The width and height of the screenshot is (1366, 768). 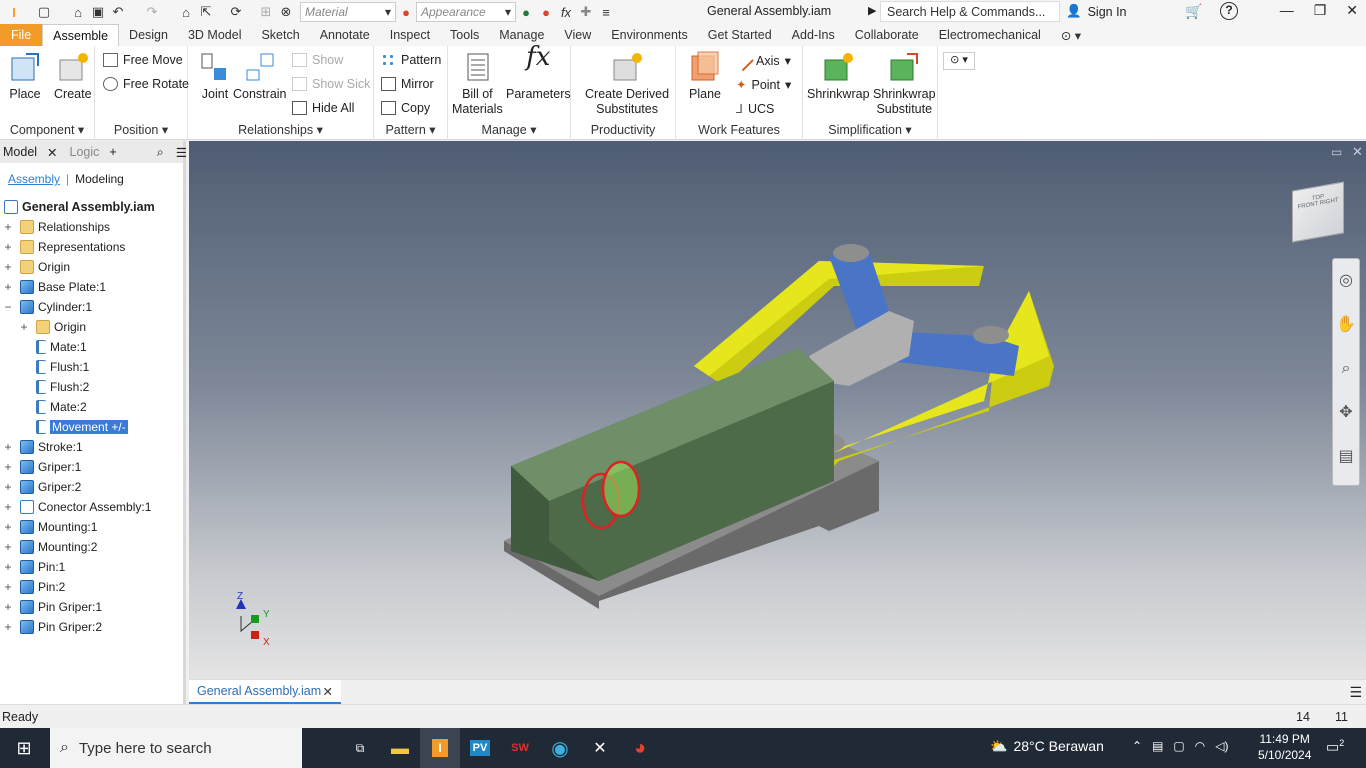 I want to click on undo-icon: ↶, so click(x=118, y=12).